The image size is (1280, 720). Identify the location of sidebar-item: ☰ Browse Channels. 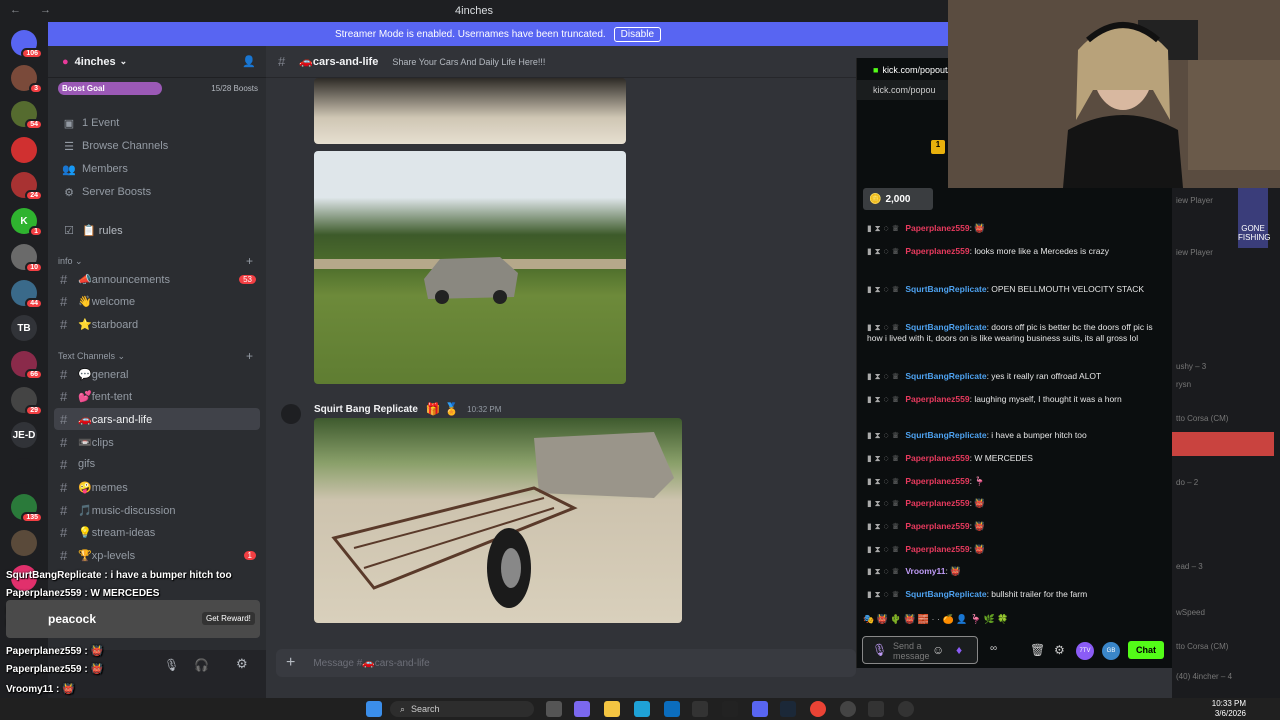
(157, 146).